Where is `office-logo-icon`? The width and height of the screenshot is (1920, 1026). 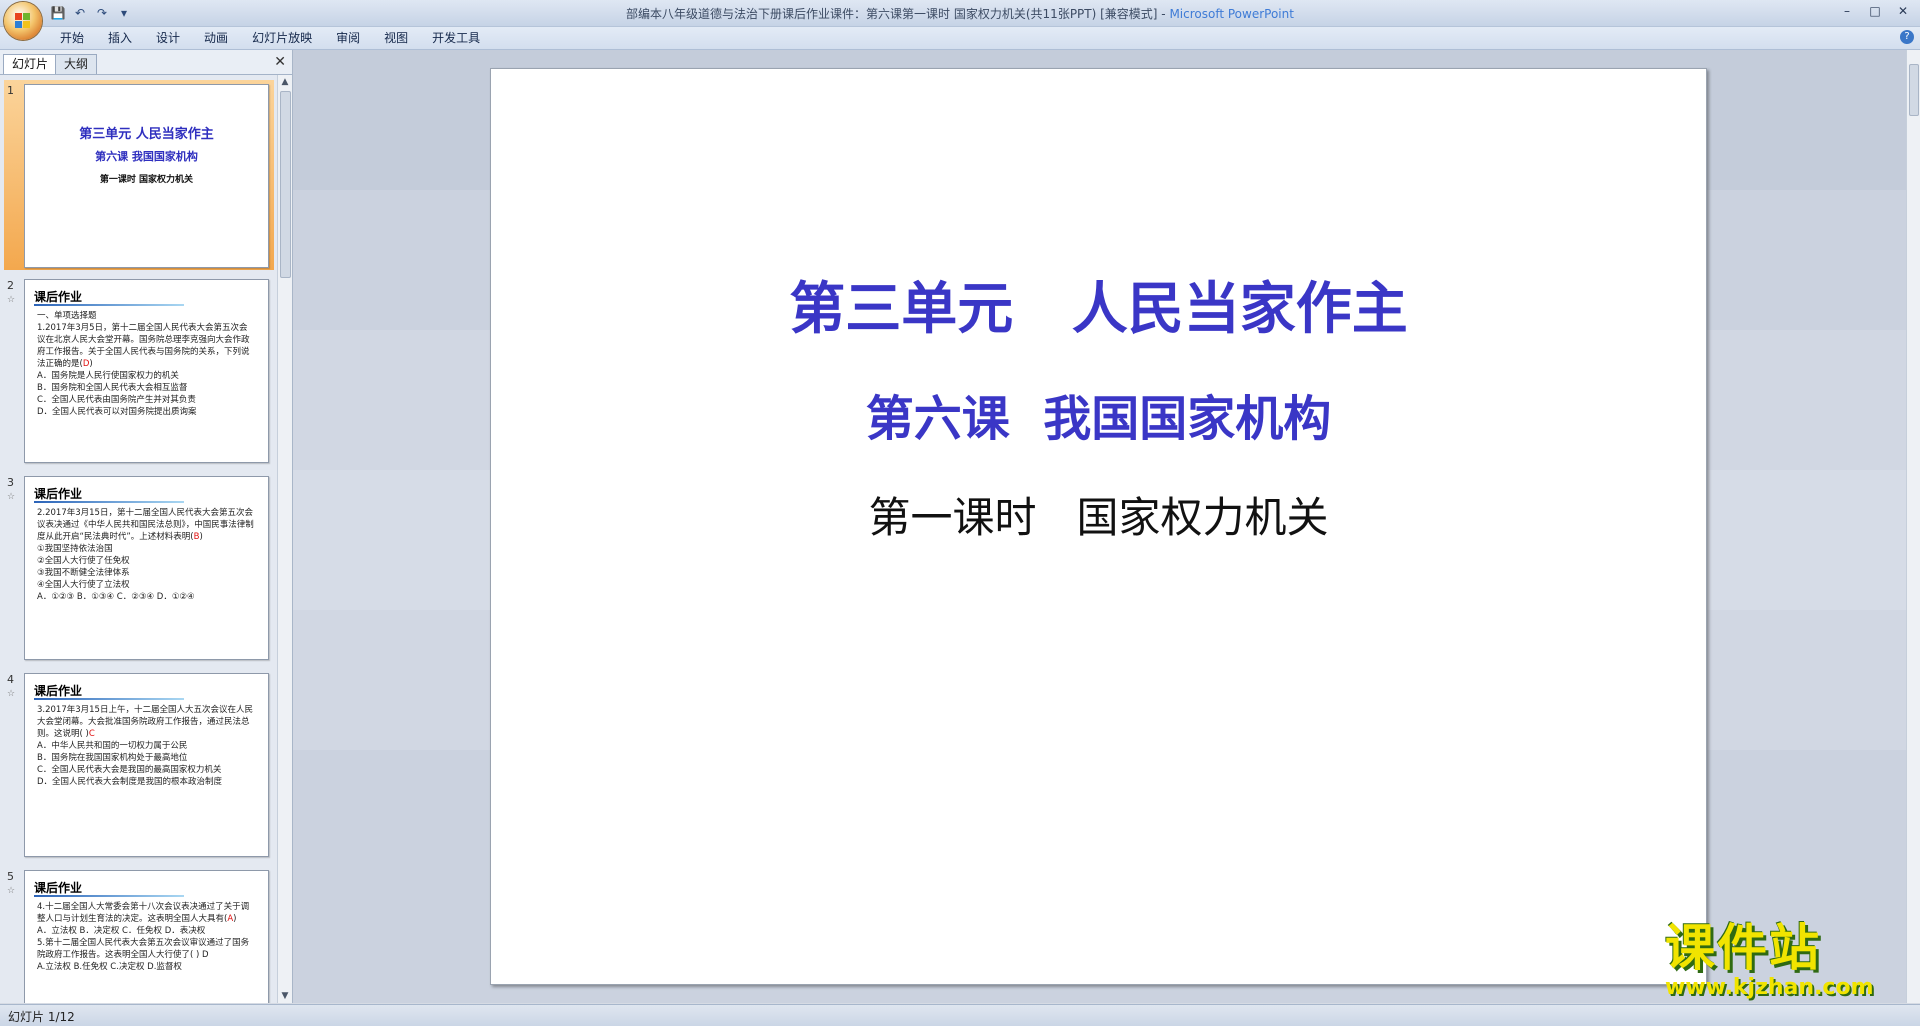
office-logo-icon is located at coordinates (18, 16).